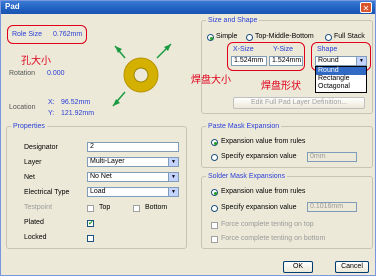  What do you see at coordinates (214, 142) in the screenshot?
I see `paste-from-rules-radio` at bounding box center [214, 142].